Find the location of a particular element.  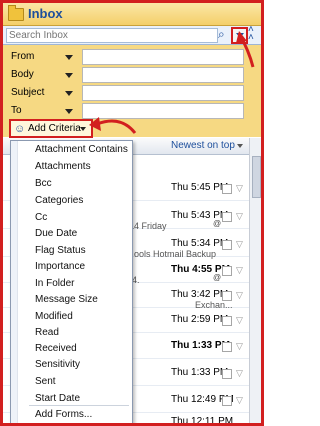

menu-item-read: Read is located at coordinates (47, 332).